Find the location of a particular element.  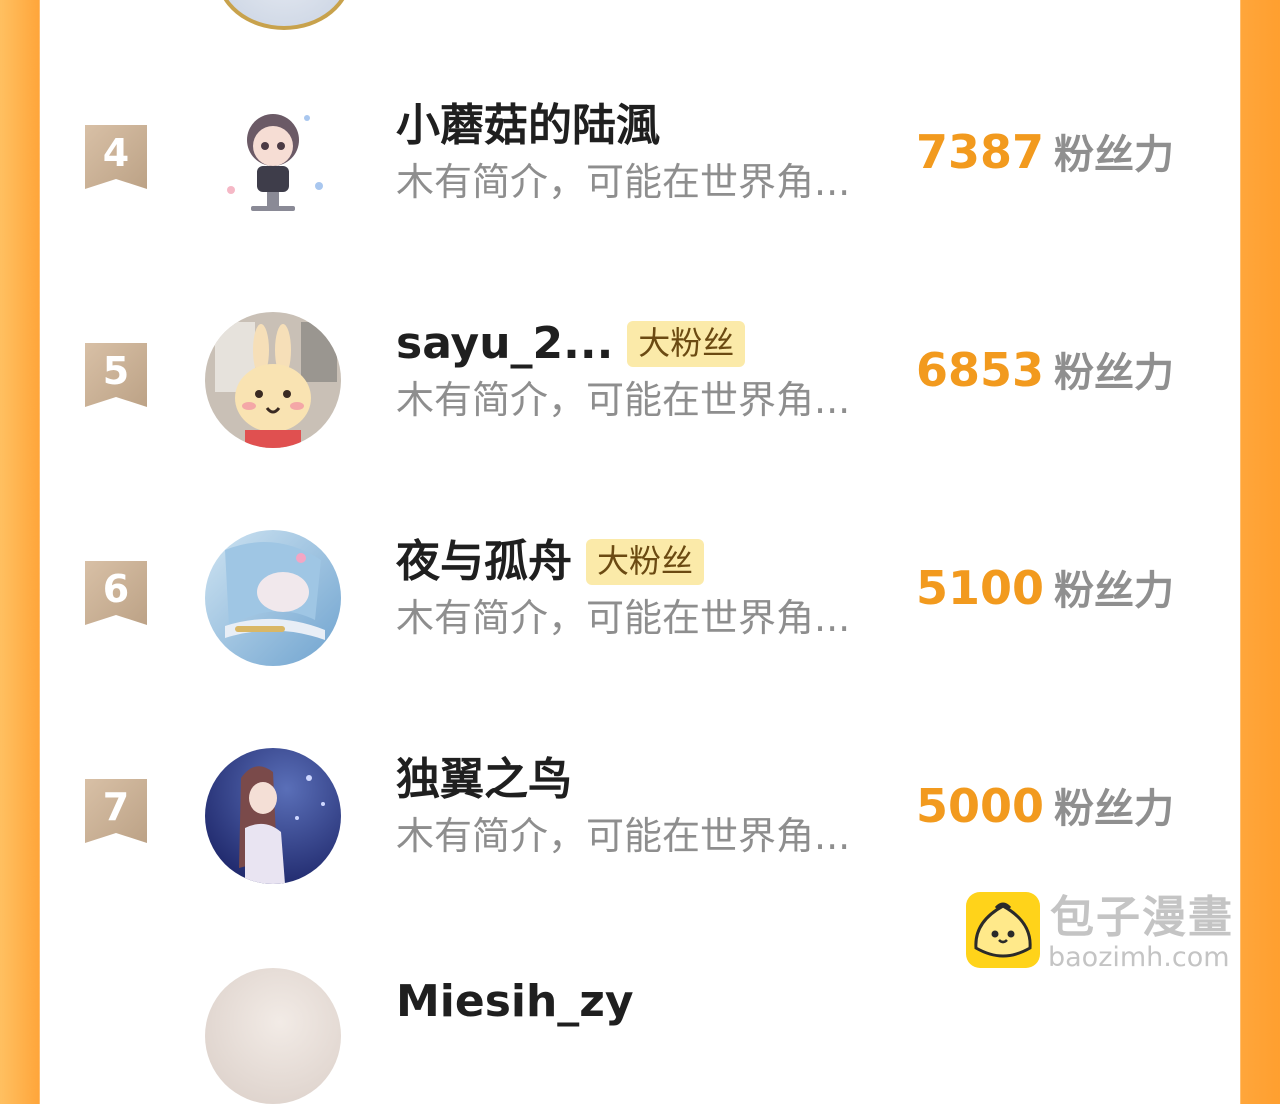

fan-power-count: 6853 is located at coordinates (980, 370).